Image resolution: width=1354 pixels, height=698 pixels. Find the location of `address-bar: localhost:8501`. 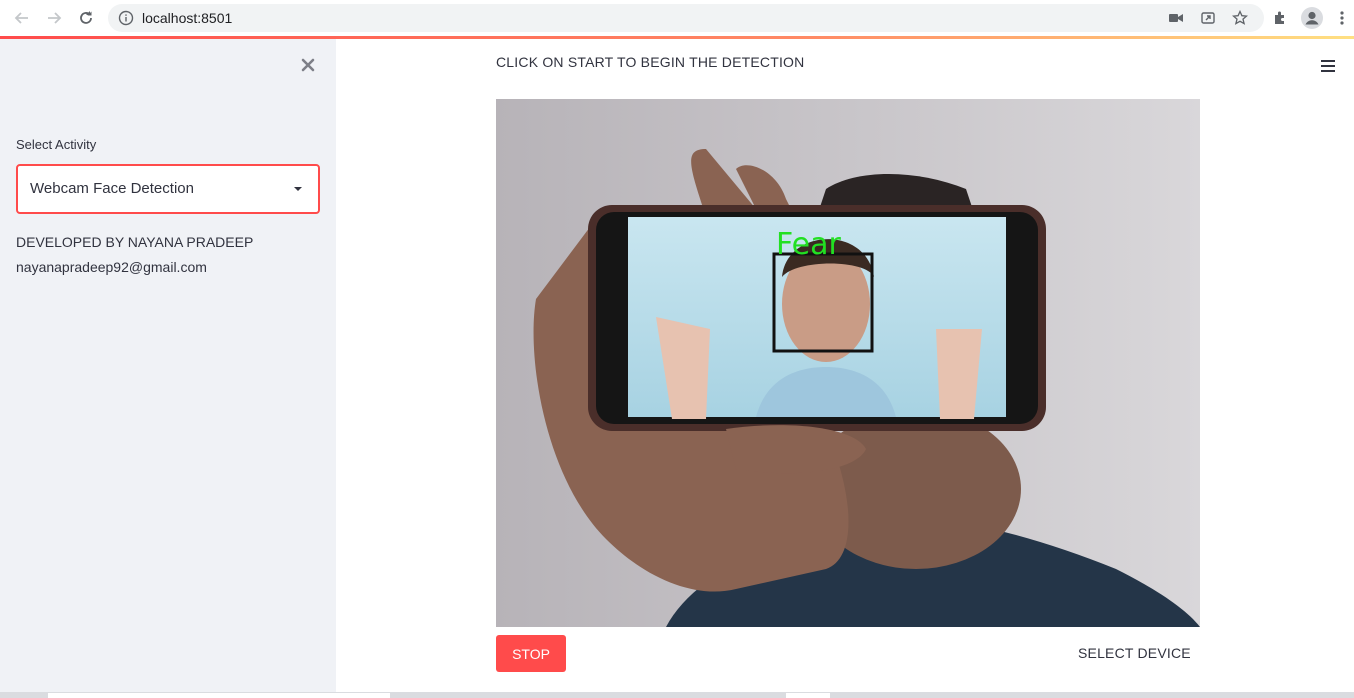

address-bar: localhost:8501 is located at coordinates (686, 18).